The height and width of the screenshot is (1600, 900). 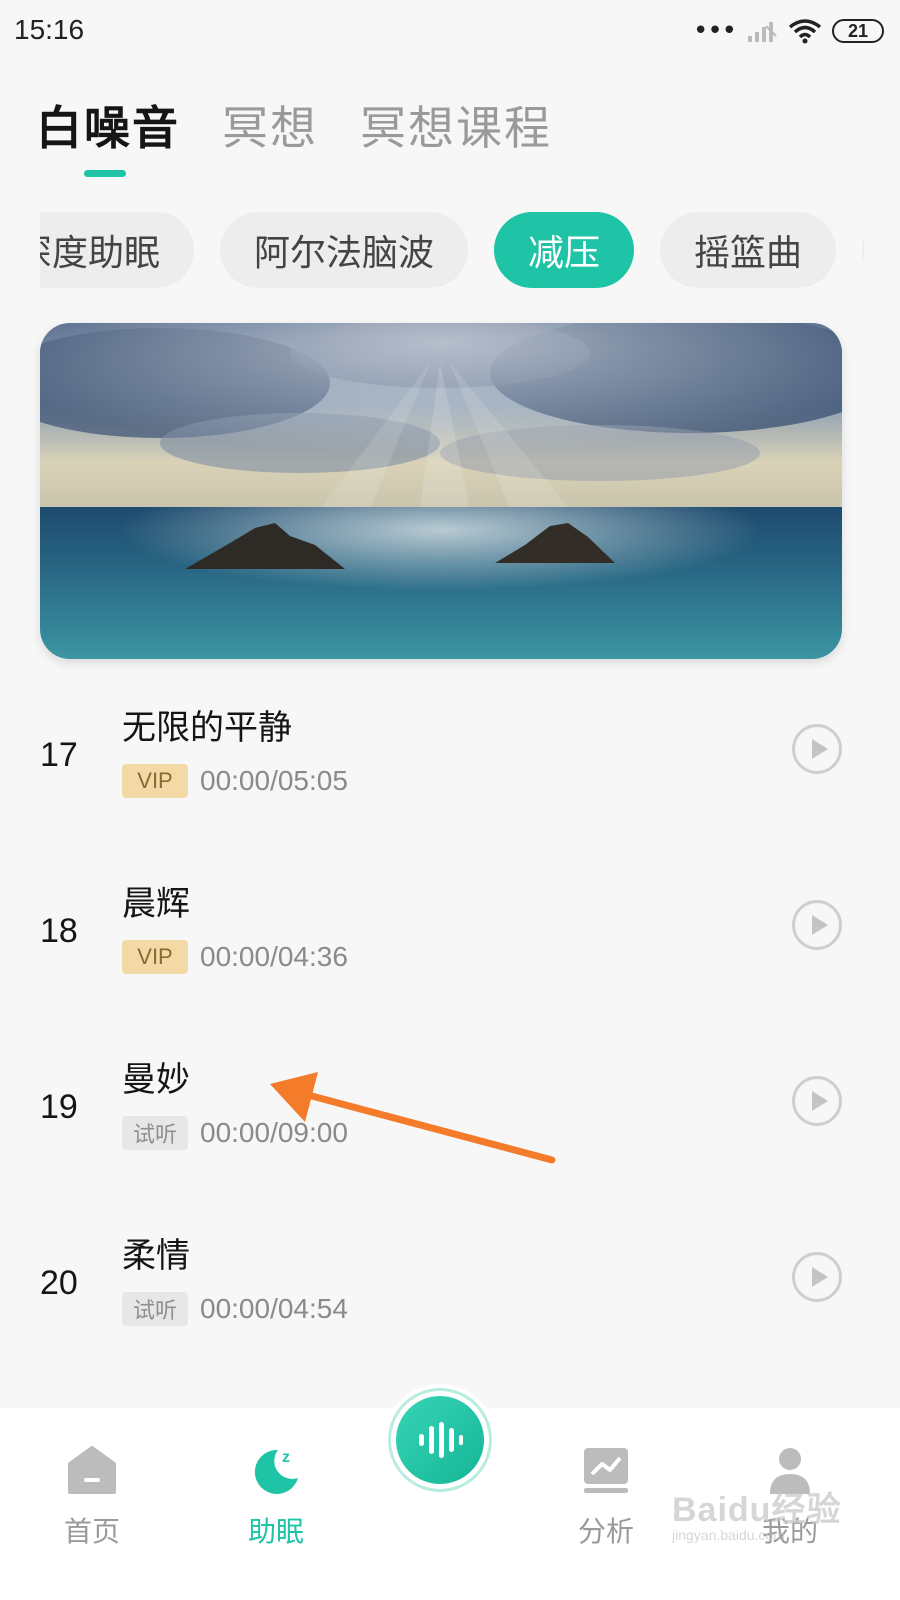 What do you see at coordinates (275, 1531) in the screenshot?
I see `nav-sleep-label: 助眠` at bounding box center [275, 1531].